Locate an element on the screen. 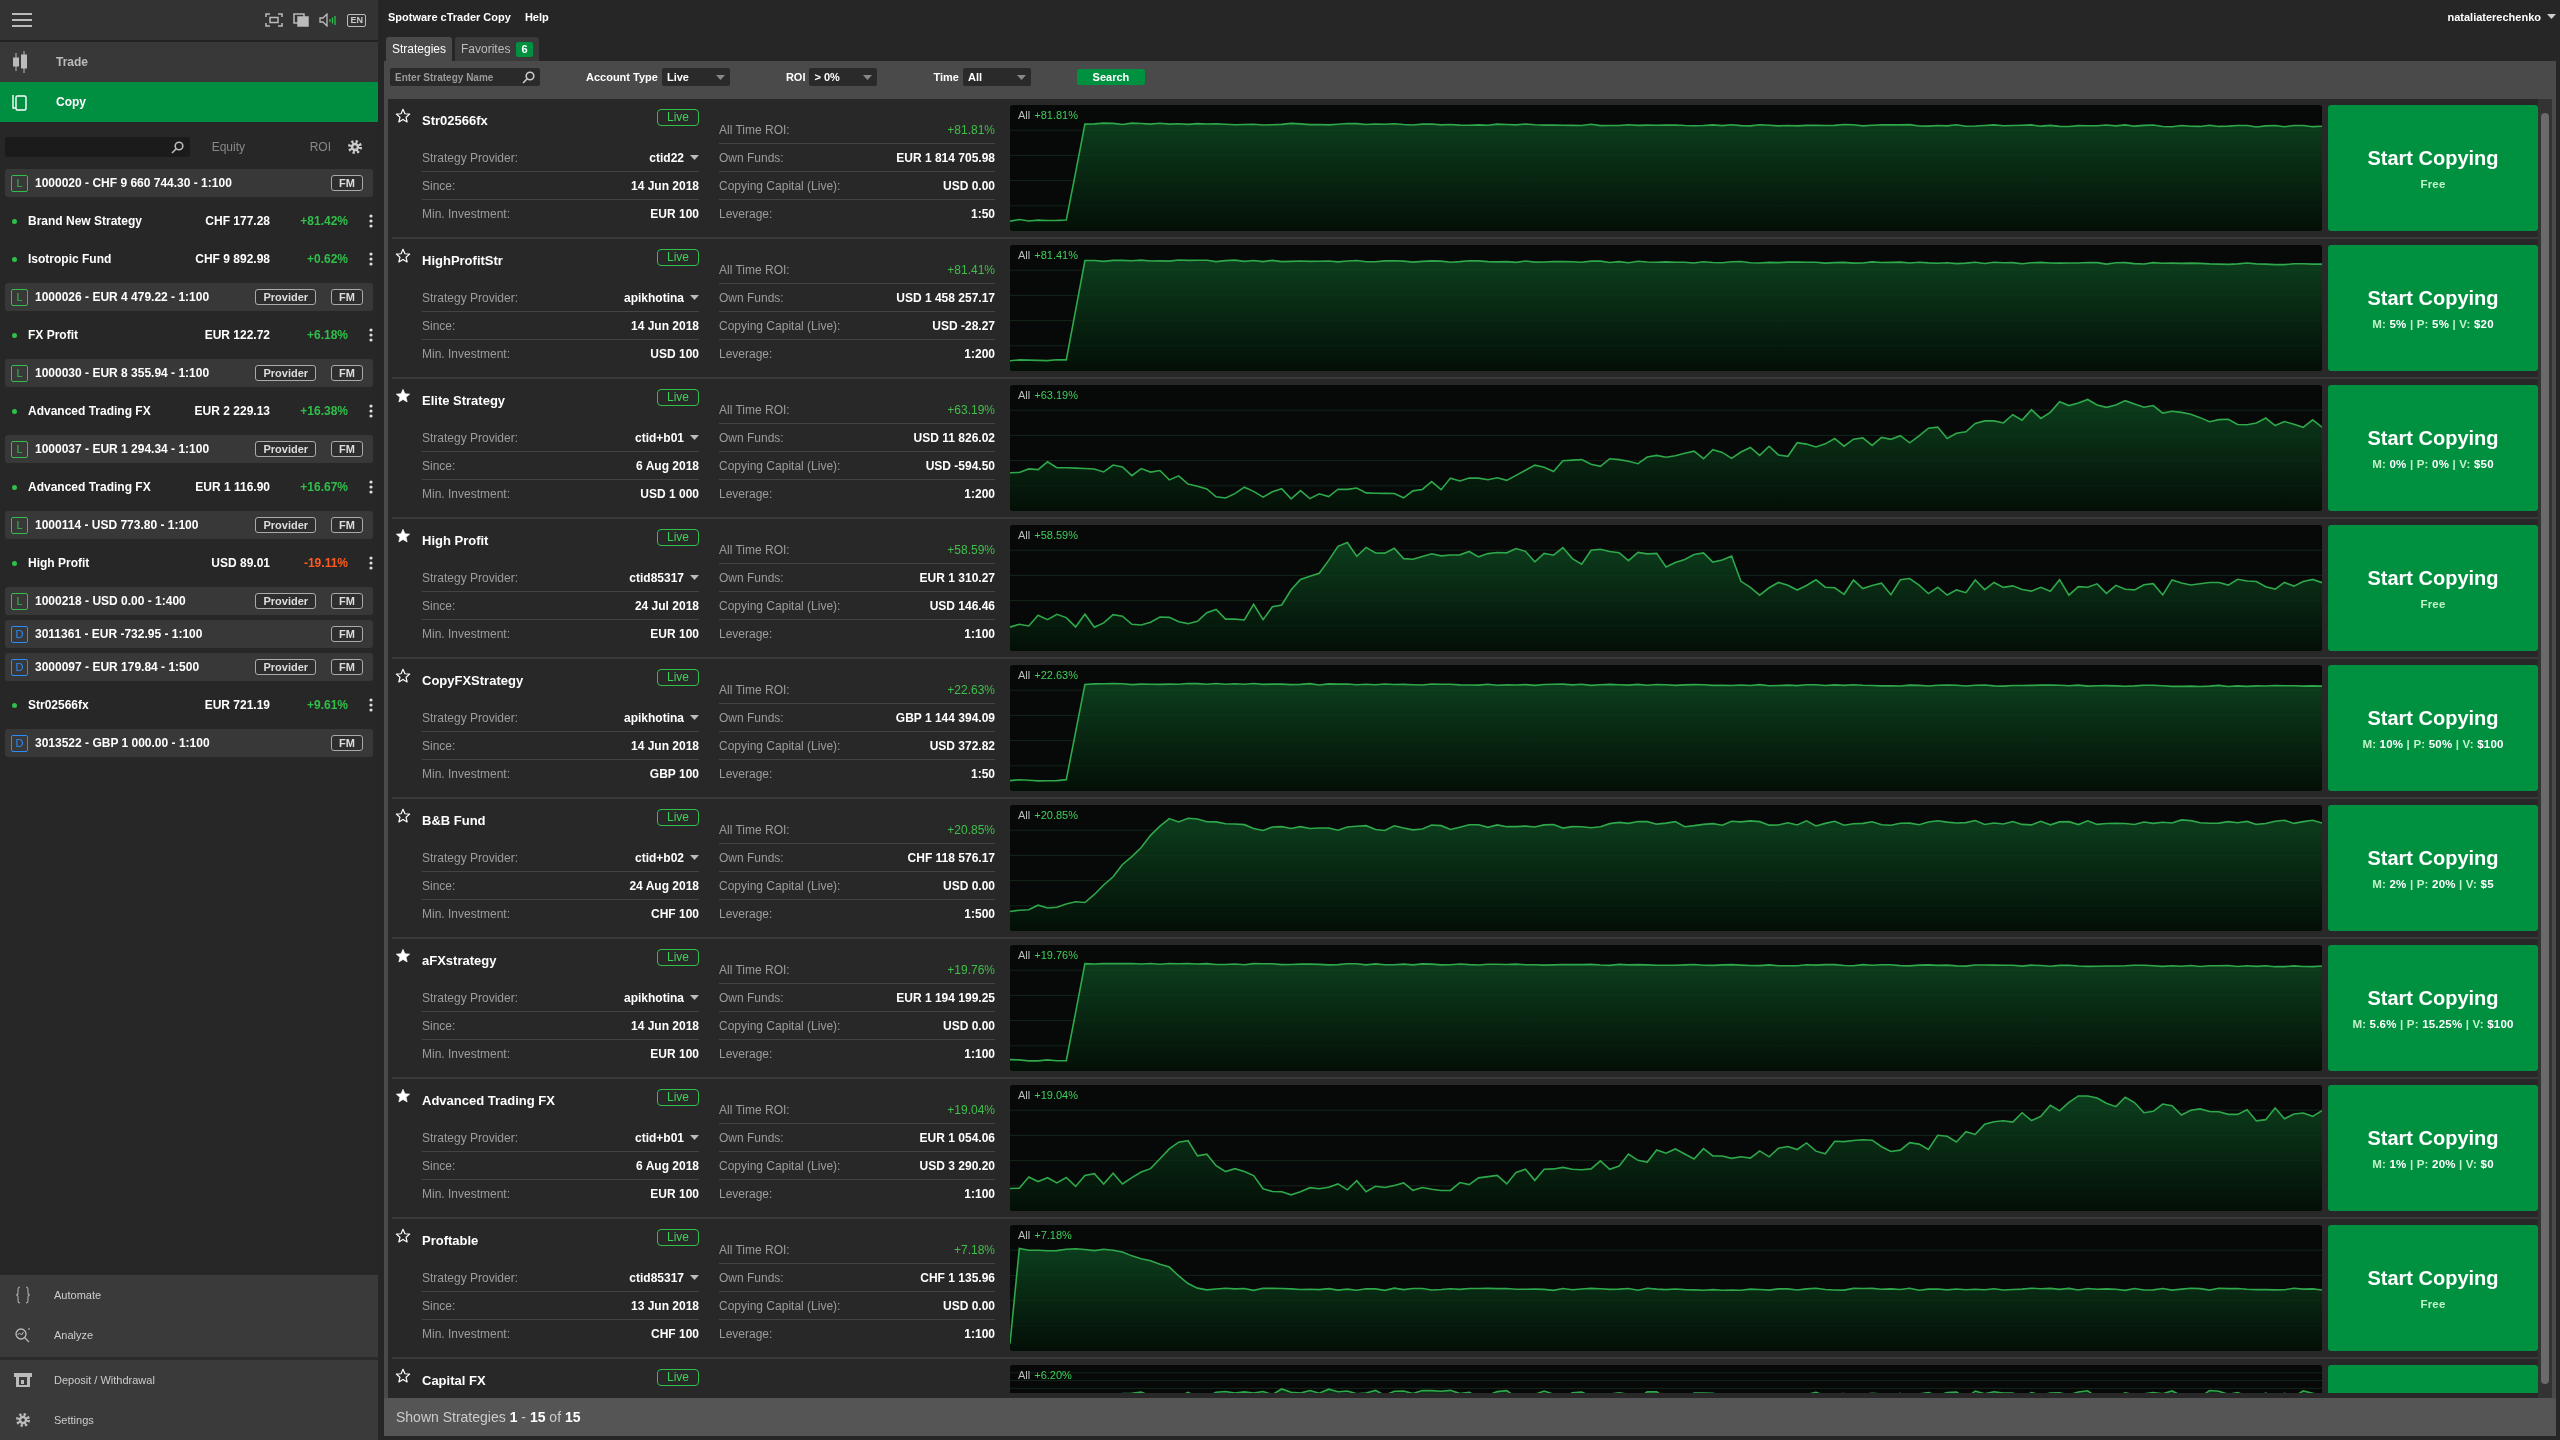 The image size is (2560, 1440). nav-item: Copy is located at coordinates (189, 102).